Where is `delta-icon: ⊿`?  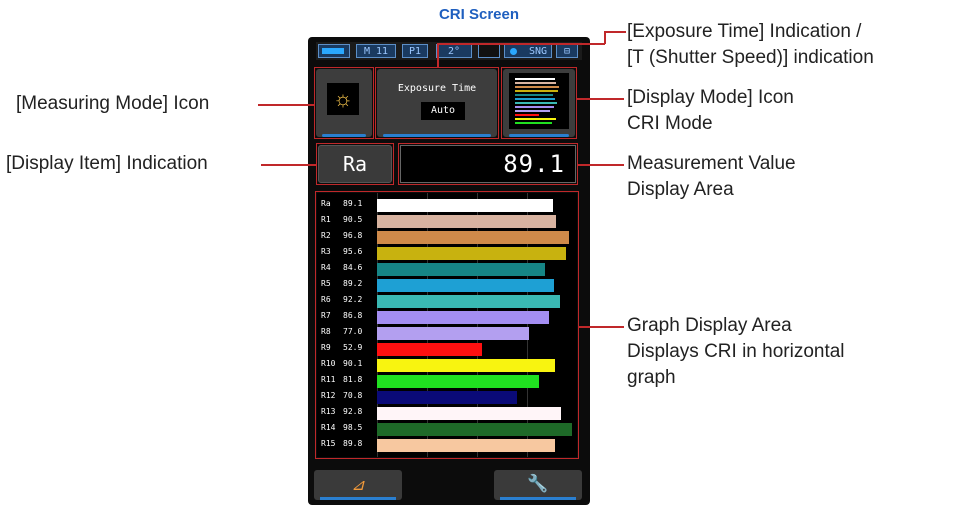 delta-icon: ⊿ is located at coordinates (358, 485).